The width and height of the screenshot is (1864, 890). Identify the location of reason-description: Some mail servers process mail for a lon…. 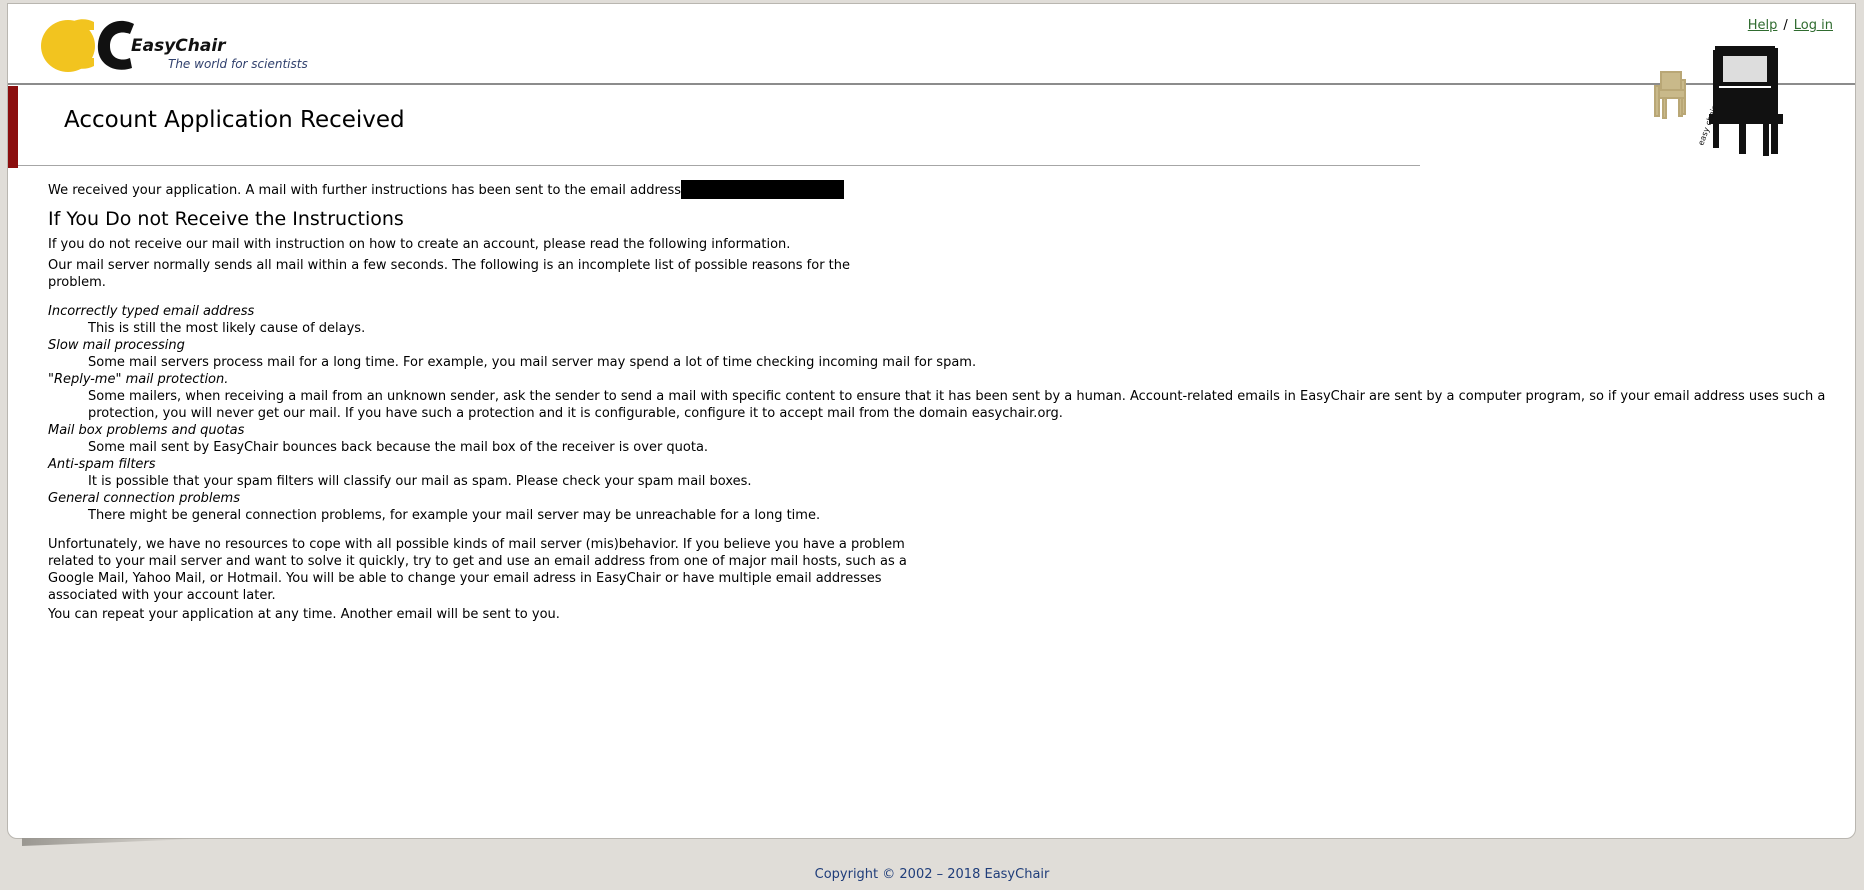
(532, 362).